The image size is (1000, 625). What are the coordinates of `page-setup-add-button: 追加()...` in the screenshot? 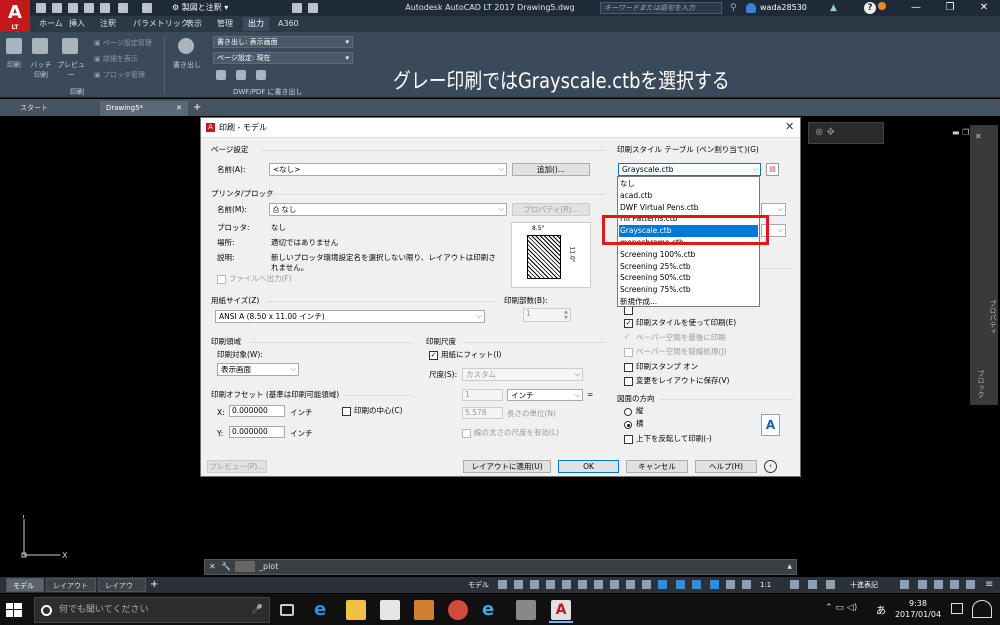 It's located at (551, 169).